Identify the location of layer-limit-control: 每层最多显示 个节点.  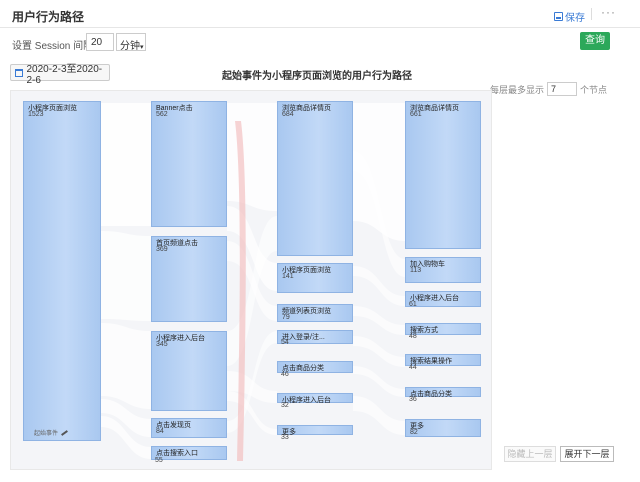
(548, 89).